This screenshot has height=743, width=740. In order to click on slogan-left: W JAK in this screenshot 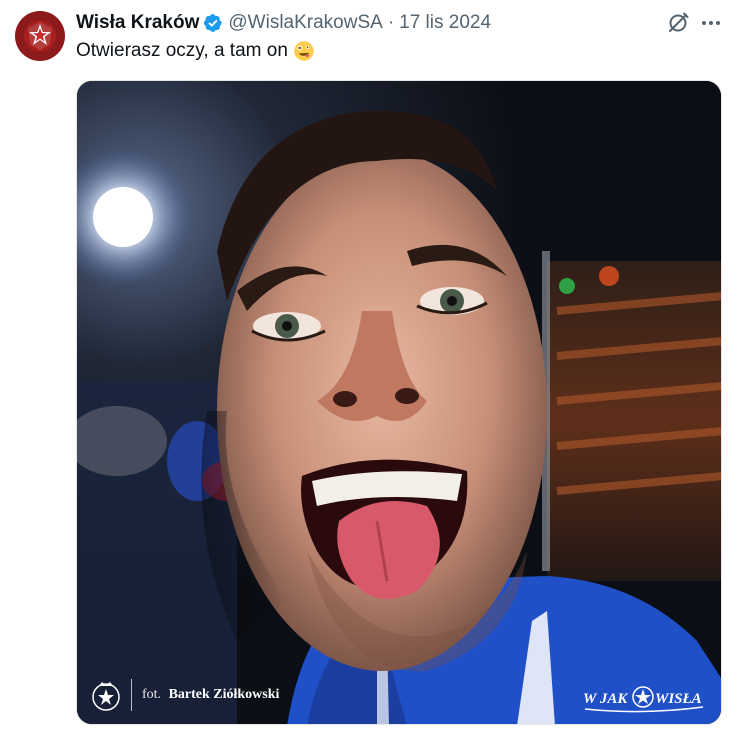, I will do `click(605, 699)`.